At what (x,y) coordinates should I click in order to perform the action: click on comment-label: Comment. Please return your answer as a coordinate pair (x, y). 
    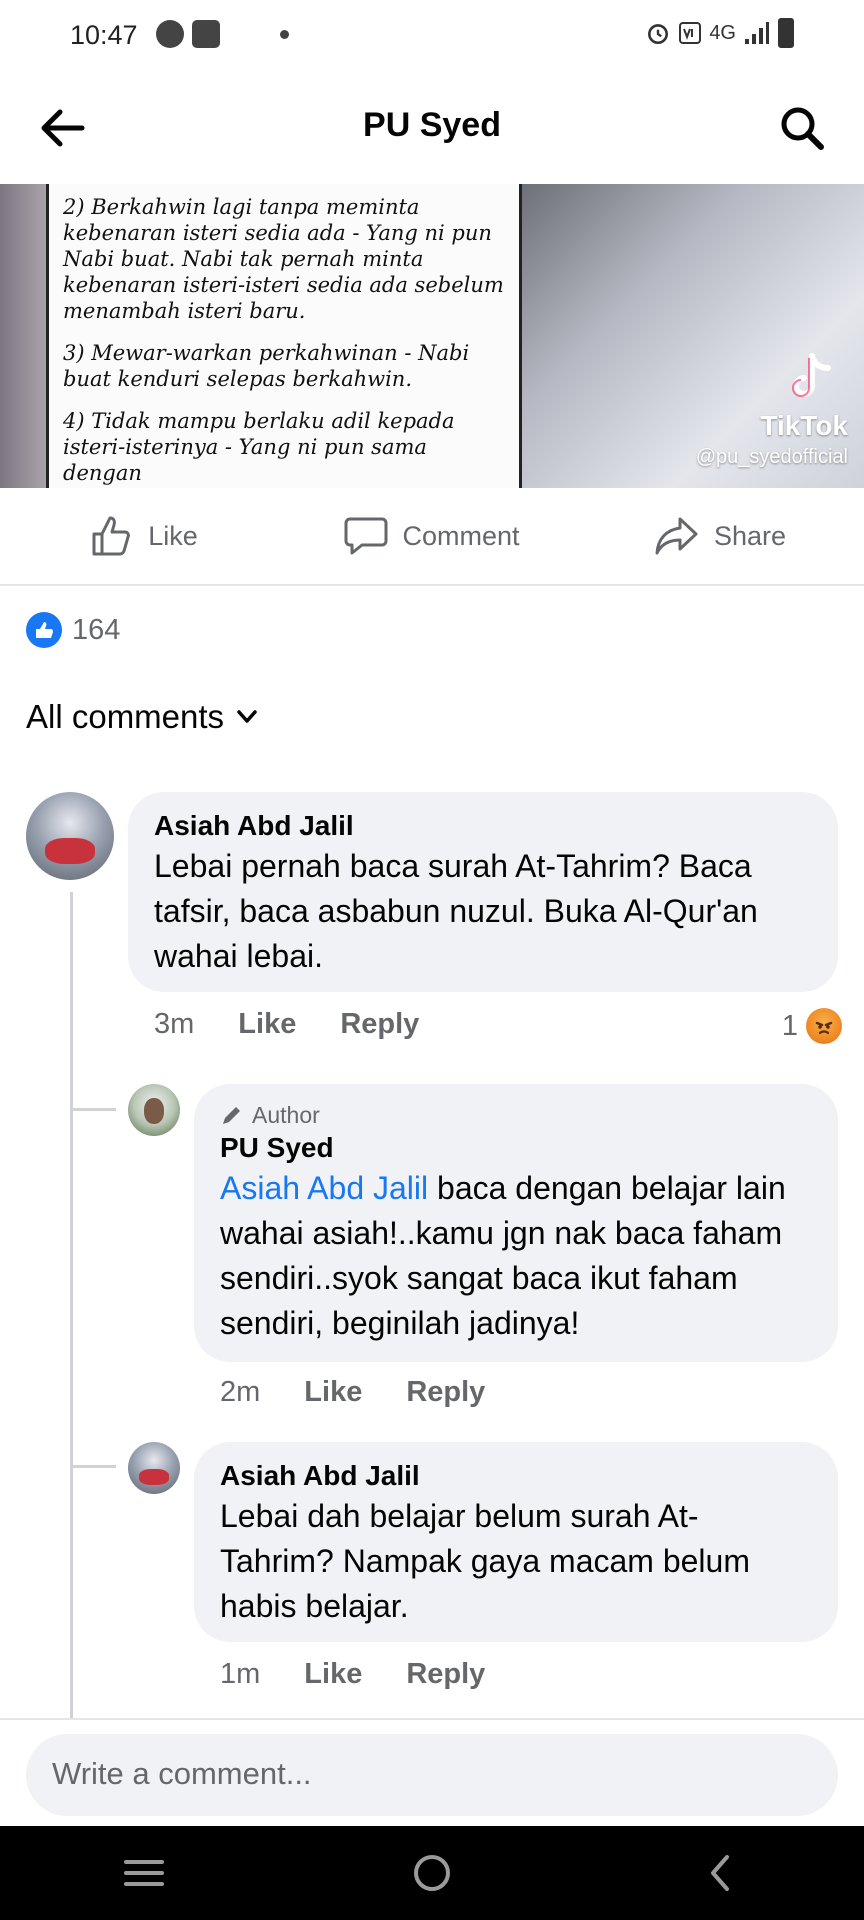
    Looking at the image, I should click on (461, 535).